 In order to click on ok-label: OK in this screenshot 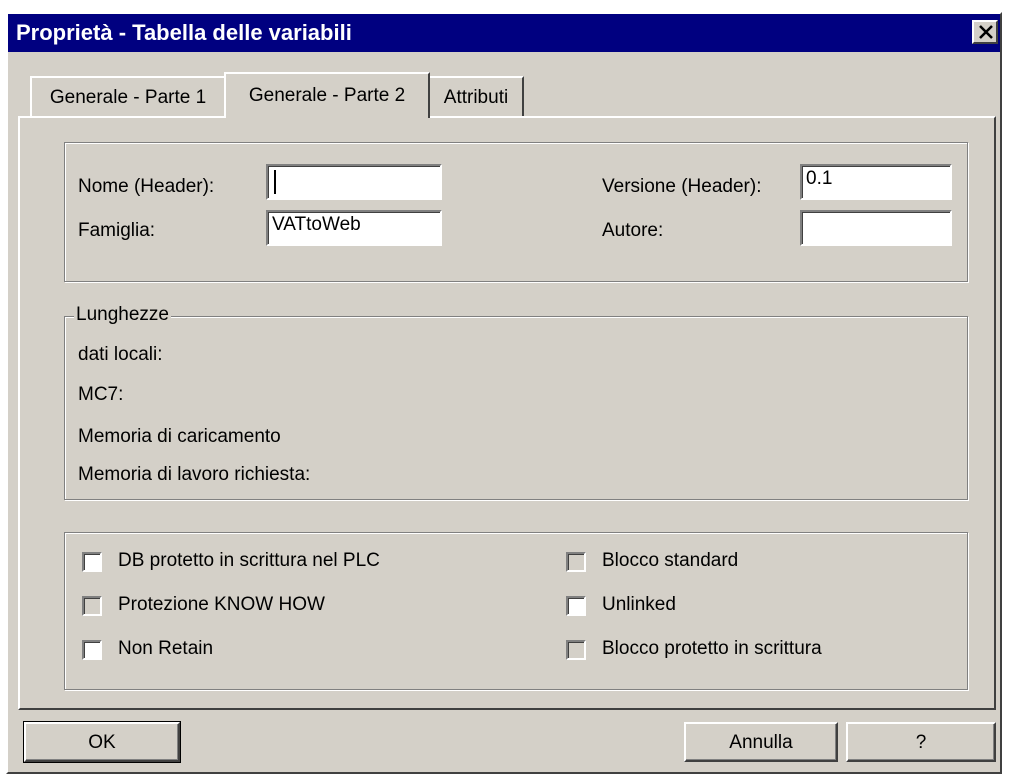, I will do `click(102, 742)`.